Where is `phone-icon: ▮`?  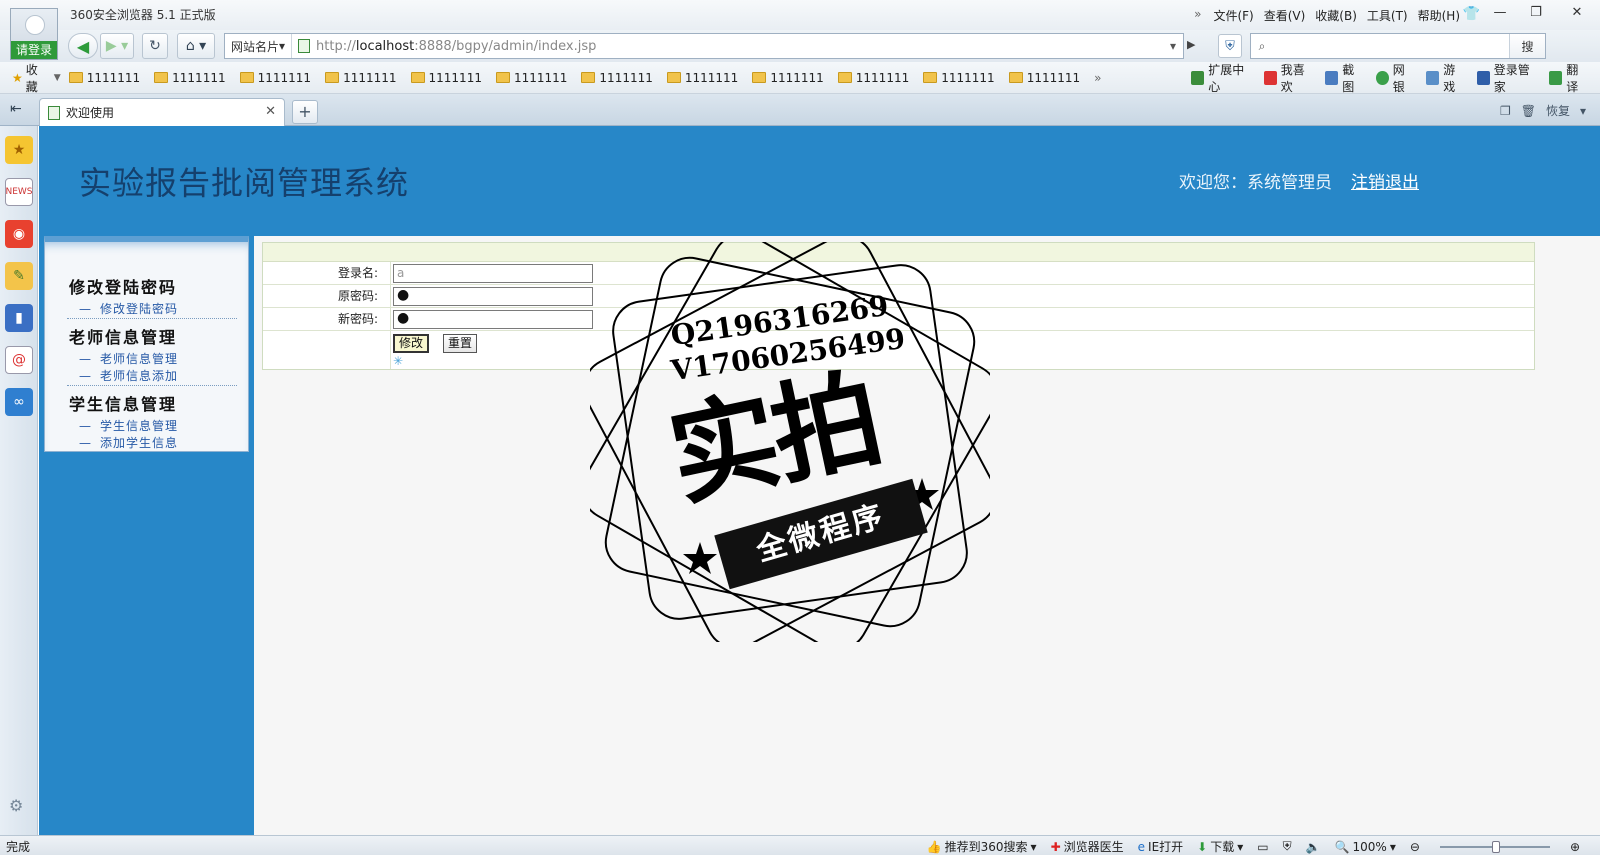
phone-icon: ▮ is located at coordinates (19, 318).